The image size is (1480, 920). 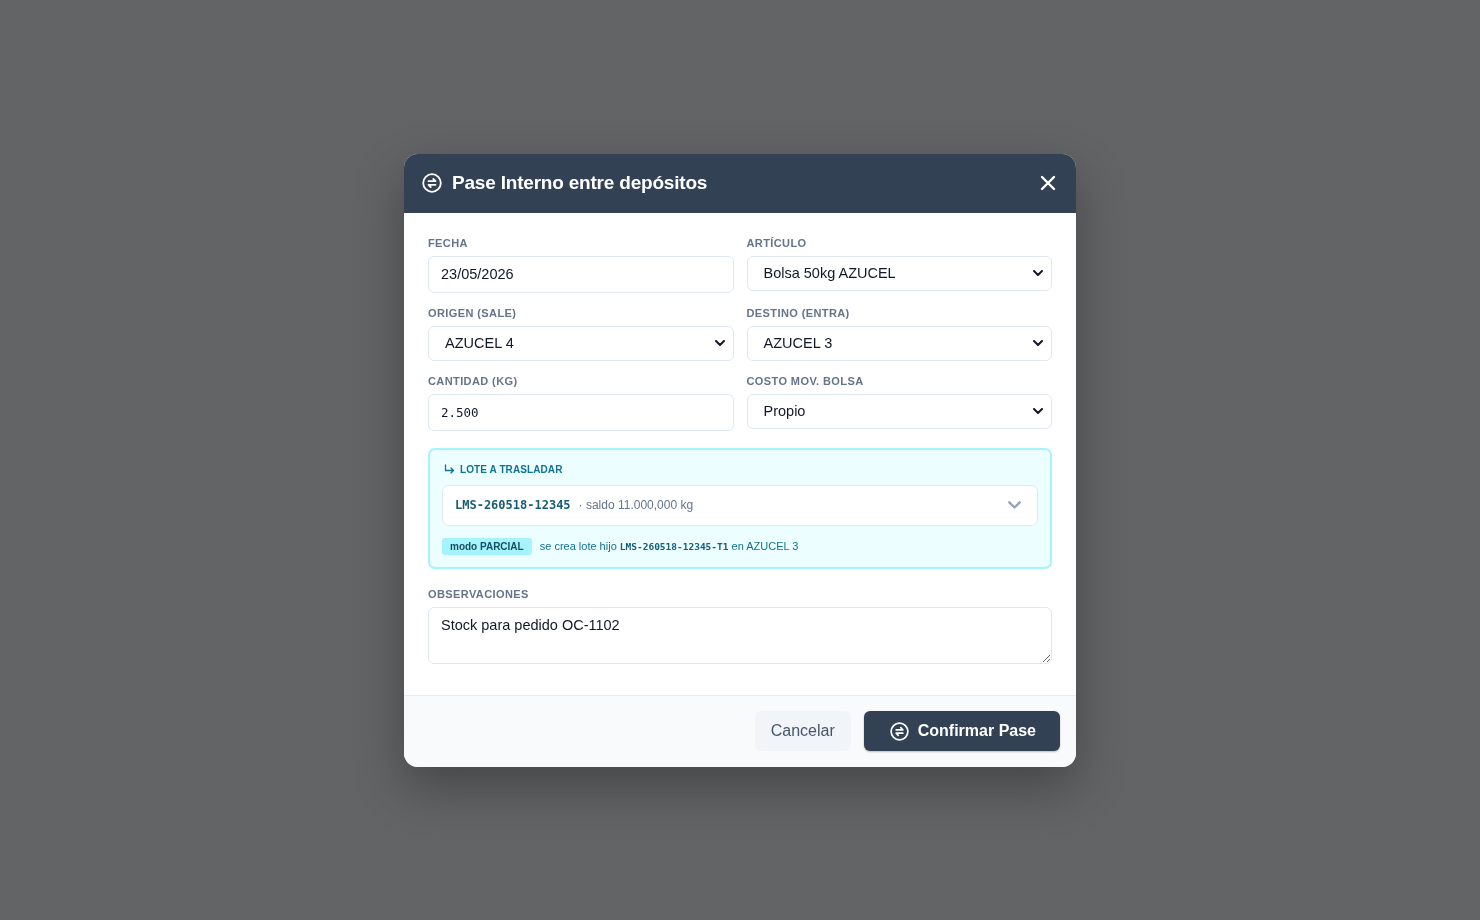 I want to click on field-label: DESTINO (ENTRA), so click(x=798, y=313).